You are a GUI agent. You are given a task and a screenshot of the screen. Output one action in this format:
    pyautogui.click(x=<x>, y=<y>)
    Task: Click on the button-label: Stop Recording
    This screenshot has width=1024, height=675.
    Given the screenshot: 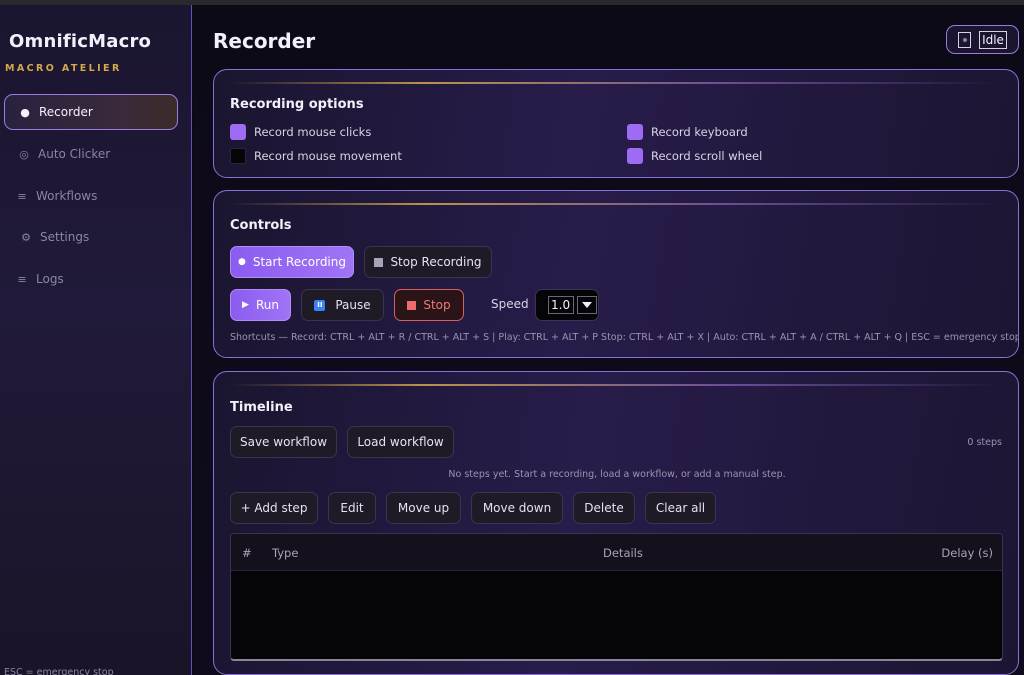 What is the action you would take?
    pyautogui.click(x=436, y=262)
    